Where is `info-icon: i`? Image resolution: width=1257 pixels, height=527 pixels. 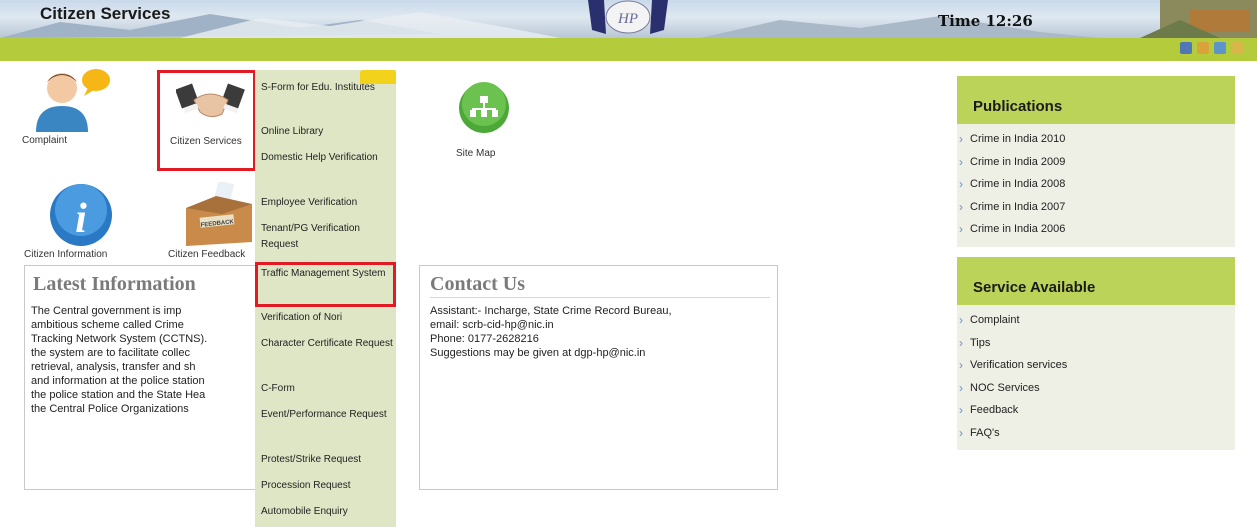 info-icon: i is located at coordinates (81, 215).